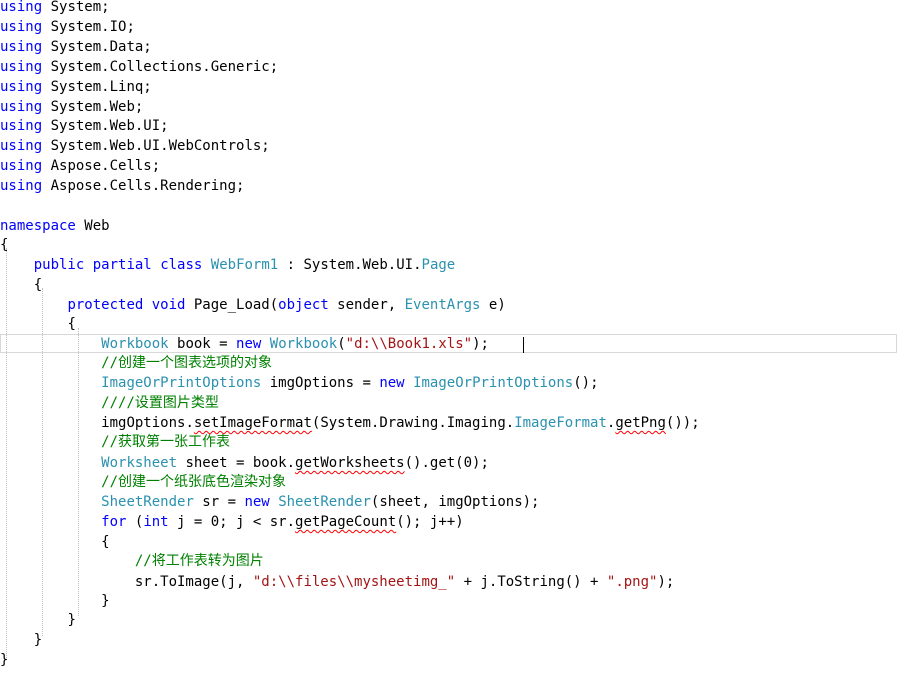 This screenshot has height=680, width=898. Describe the element at coordinates (523, 345) in the screenshot. I see `text-caret` at that location.